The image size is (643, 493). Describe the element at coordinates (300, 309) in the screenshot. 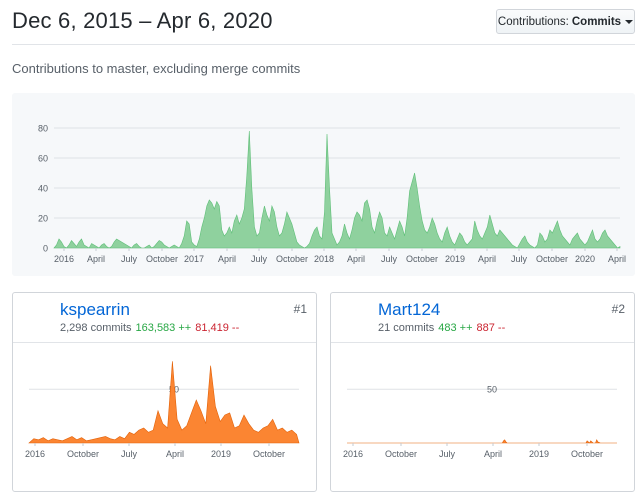

I see `contributor-rank: #1` at that location.